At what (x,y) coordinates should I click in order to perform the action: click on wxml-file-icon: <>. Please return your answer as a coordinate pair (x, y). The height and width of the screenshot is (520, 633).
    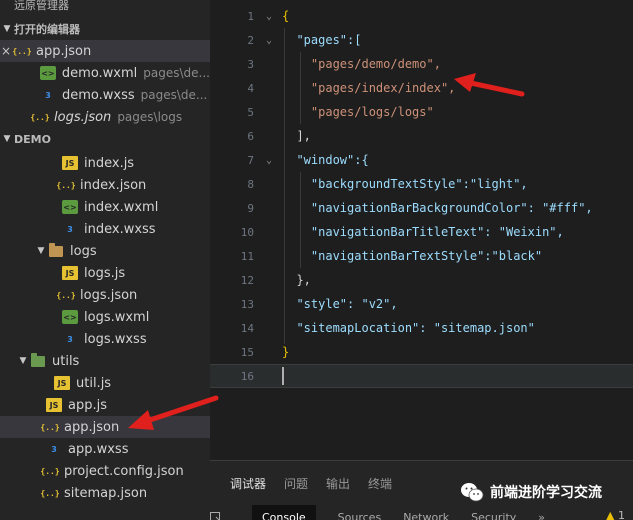
    Looking at the image, I should click on (47, 73).